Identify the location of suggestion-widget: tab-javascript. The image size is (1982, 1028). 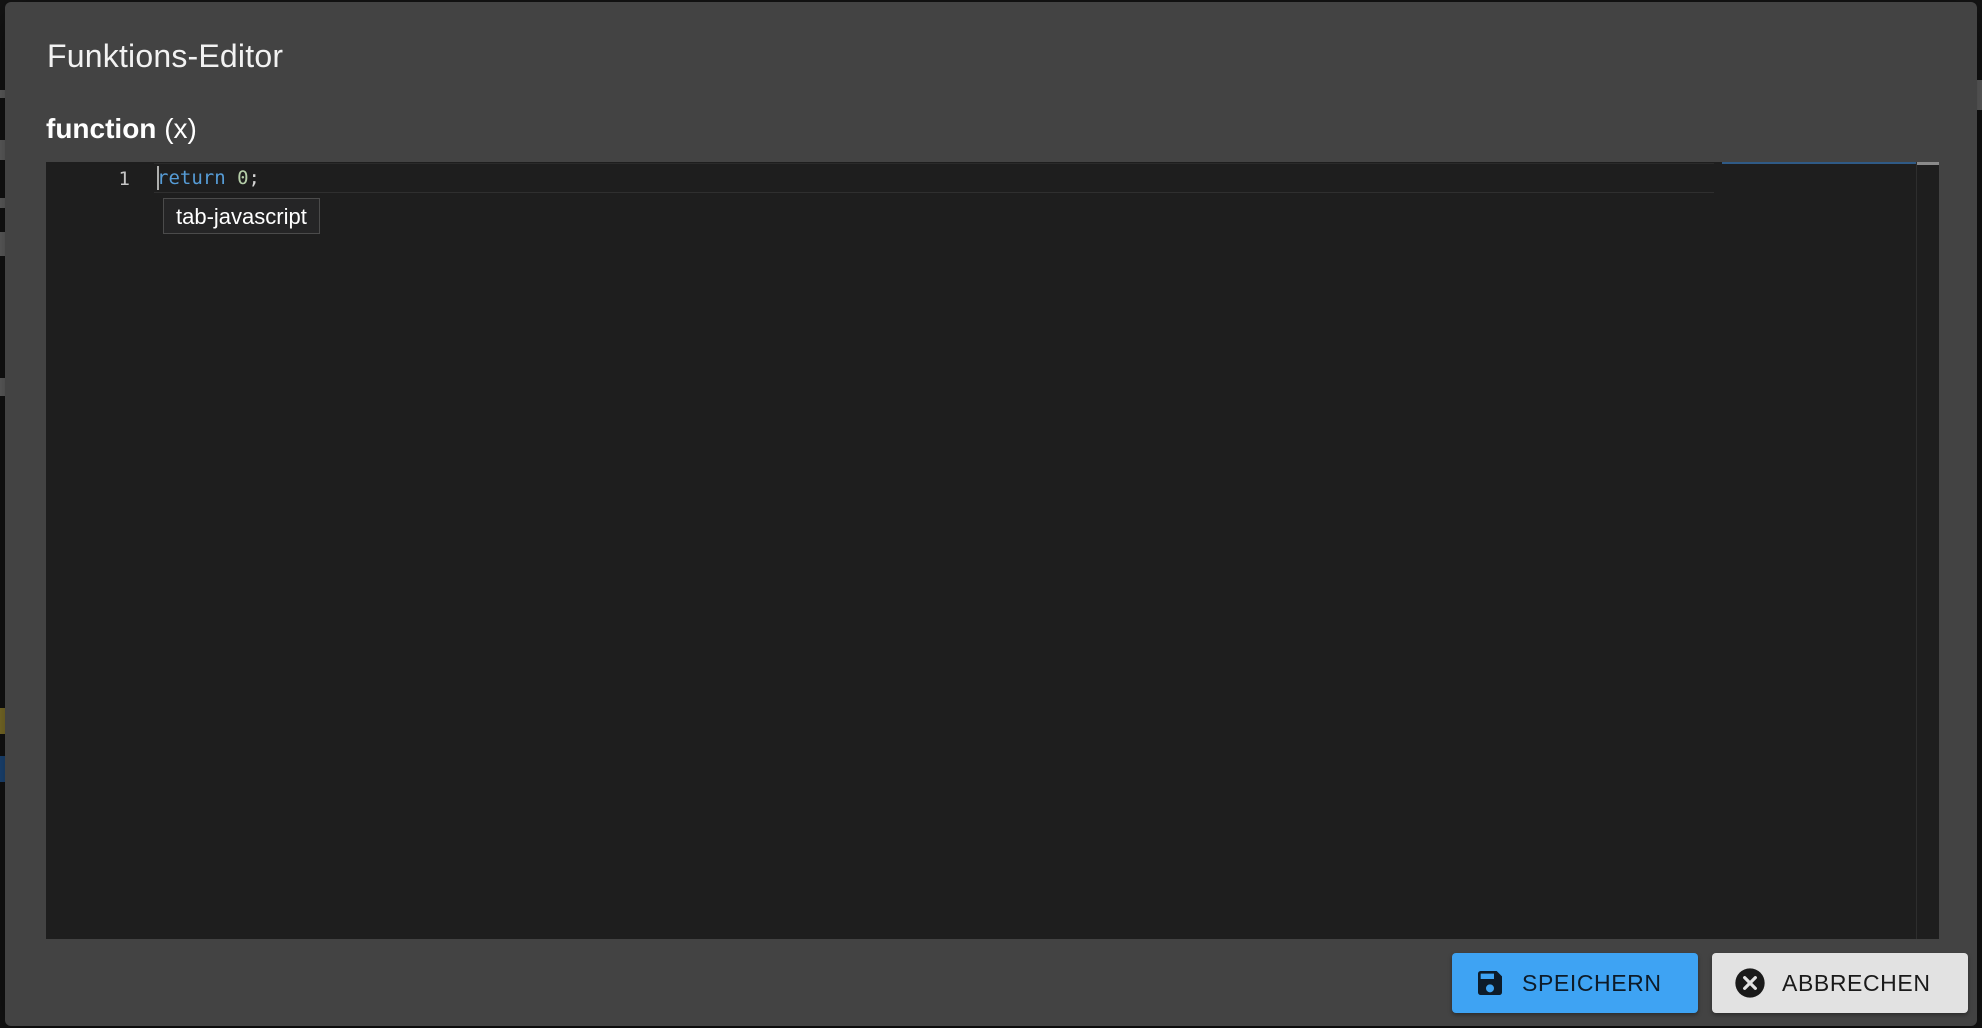
(241, 216).